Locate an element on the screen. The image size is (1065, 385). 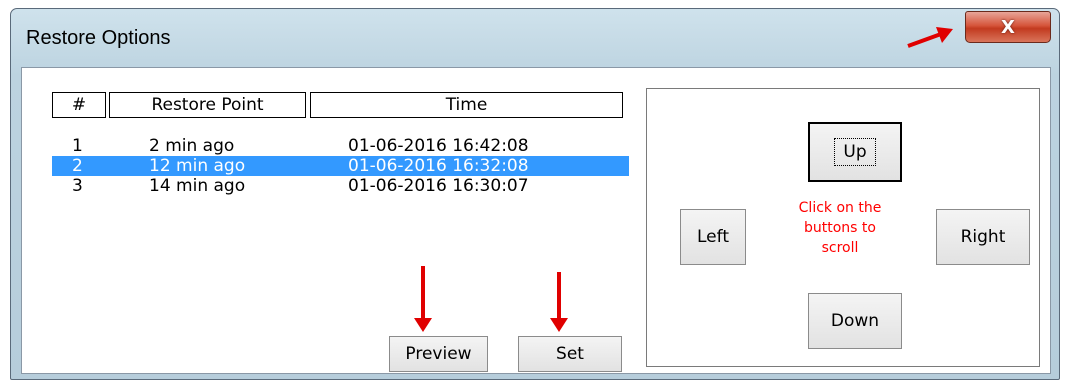
left-button: Left is located at coordinates (713, 237).